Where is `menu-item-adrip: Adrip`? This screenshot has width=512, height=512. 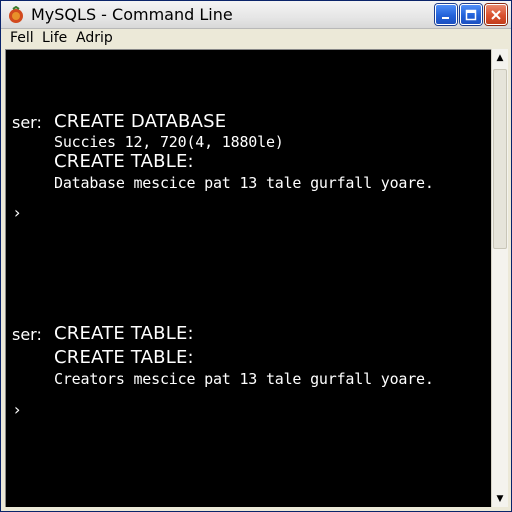
menu-item-adrip: Adrip is located at coordinates (94, 38).